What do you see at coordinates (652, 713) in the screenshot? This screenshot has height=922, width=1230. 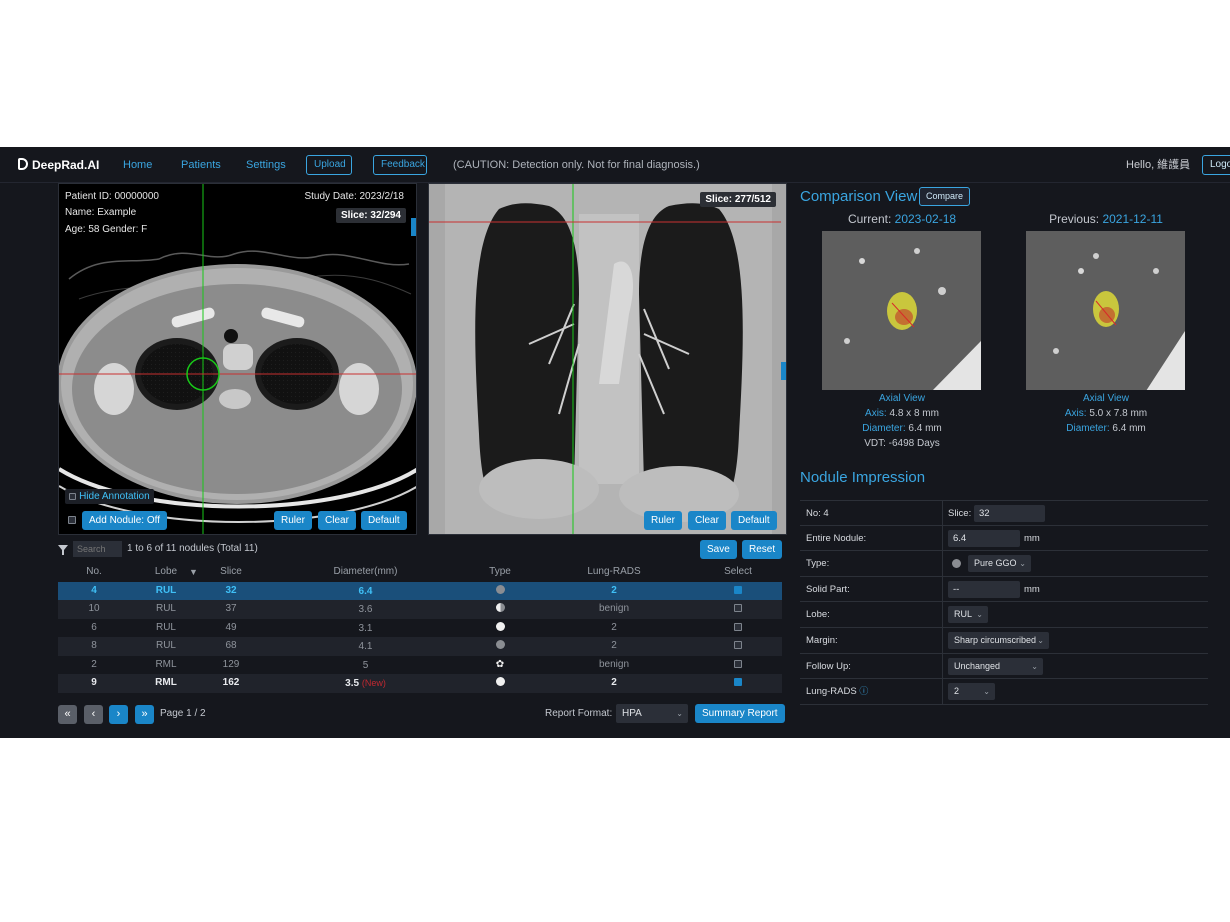 I see `report-format-select: HPA ⌄` at bounding box center [652, 713].